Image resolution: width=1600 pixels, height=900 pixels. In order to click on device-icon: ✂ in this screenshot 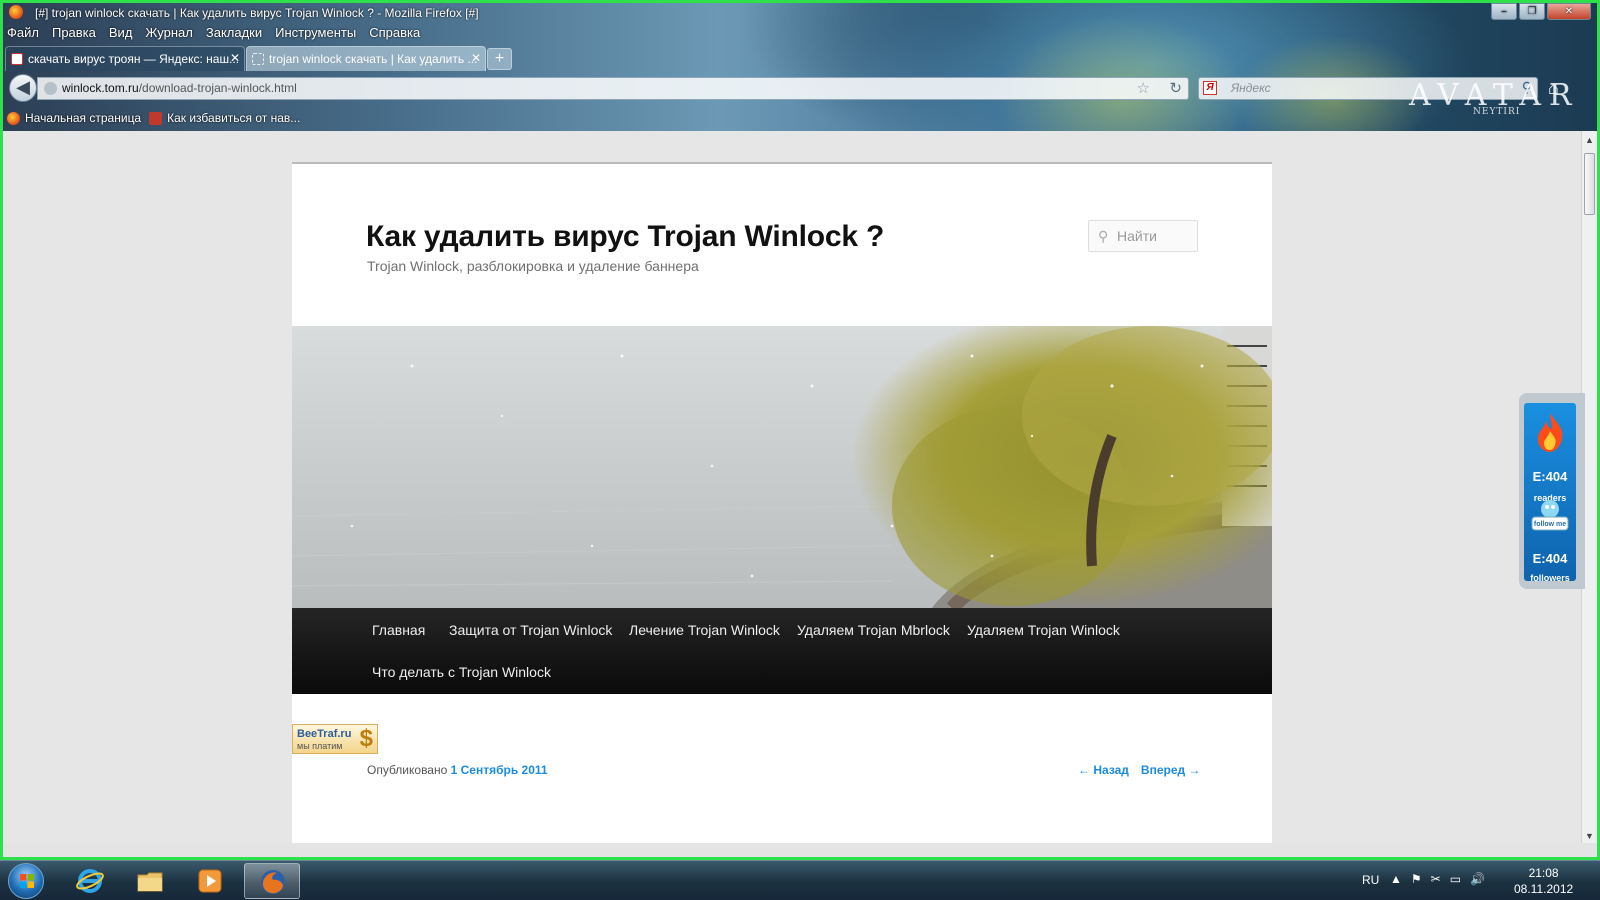, I will do `click(1436, 879)`.